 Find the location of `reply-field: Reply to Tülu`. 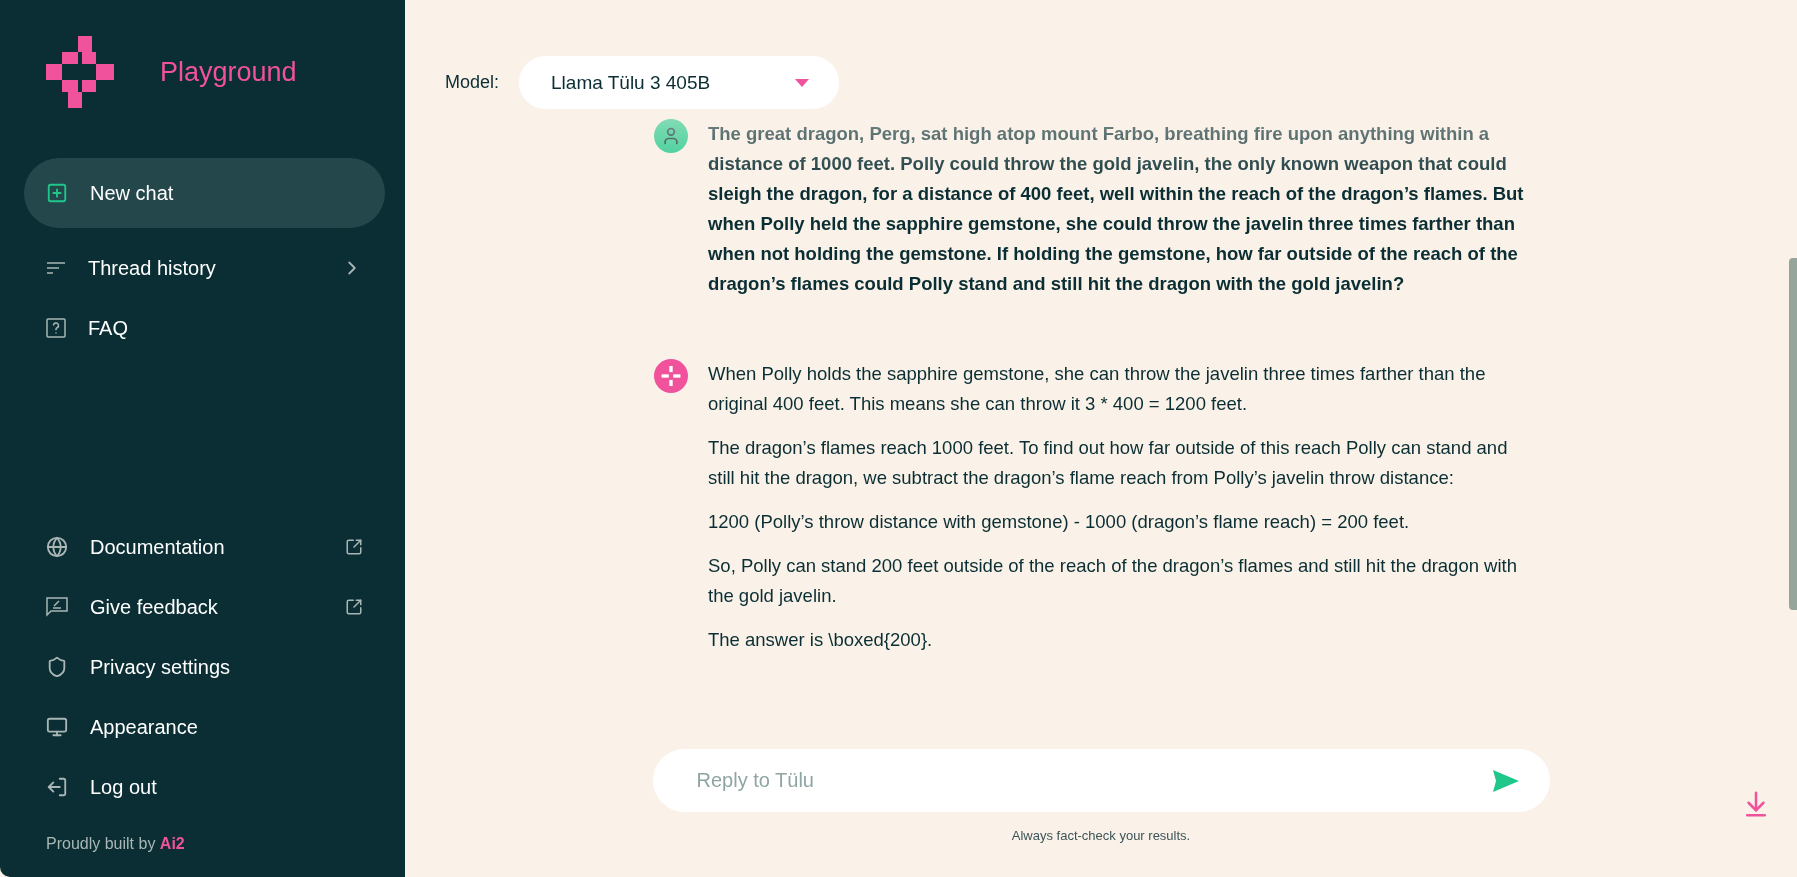

reply-field: Reply to Tülu is located at coordinates (1101, 780).